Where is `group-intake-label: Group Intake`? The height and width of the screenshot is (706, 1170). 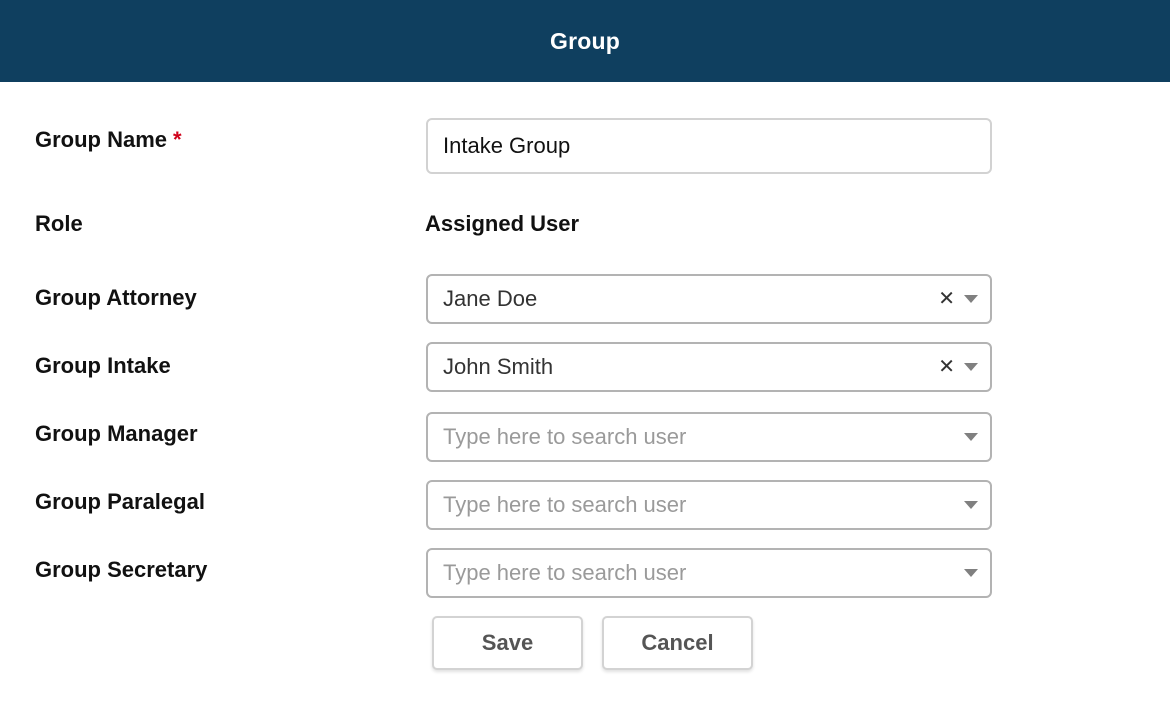
group-intake-label: Group Intake is located at coordinates (103, 365).